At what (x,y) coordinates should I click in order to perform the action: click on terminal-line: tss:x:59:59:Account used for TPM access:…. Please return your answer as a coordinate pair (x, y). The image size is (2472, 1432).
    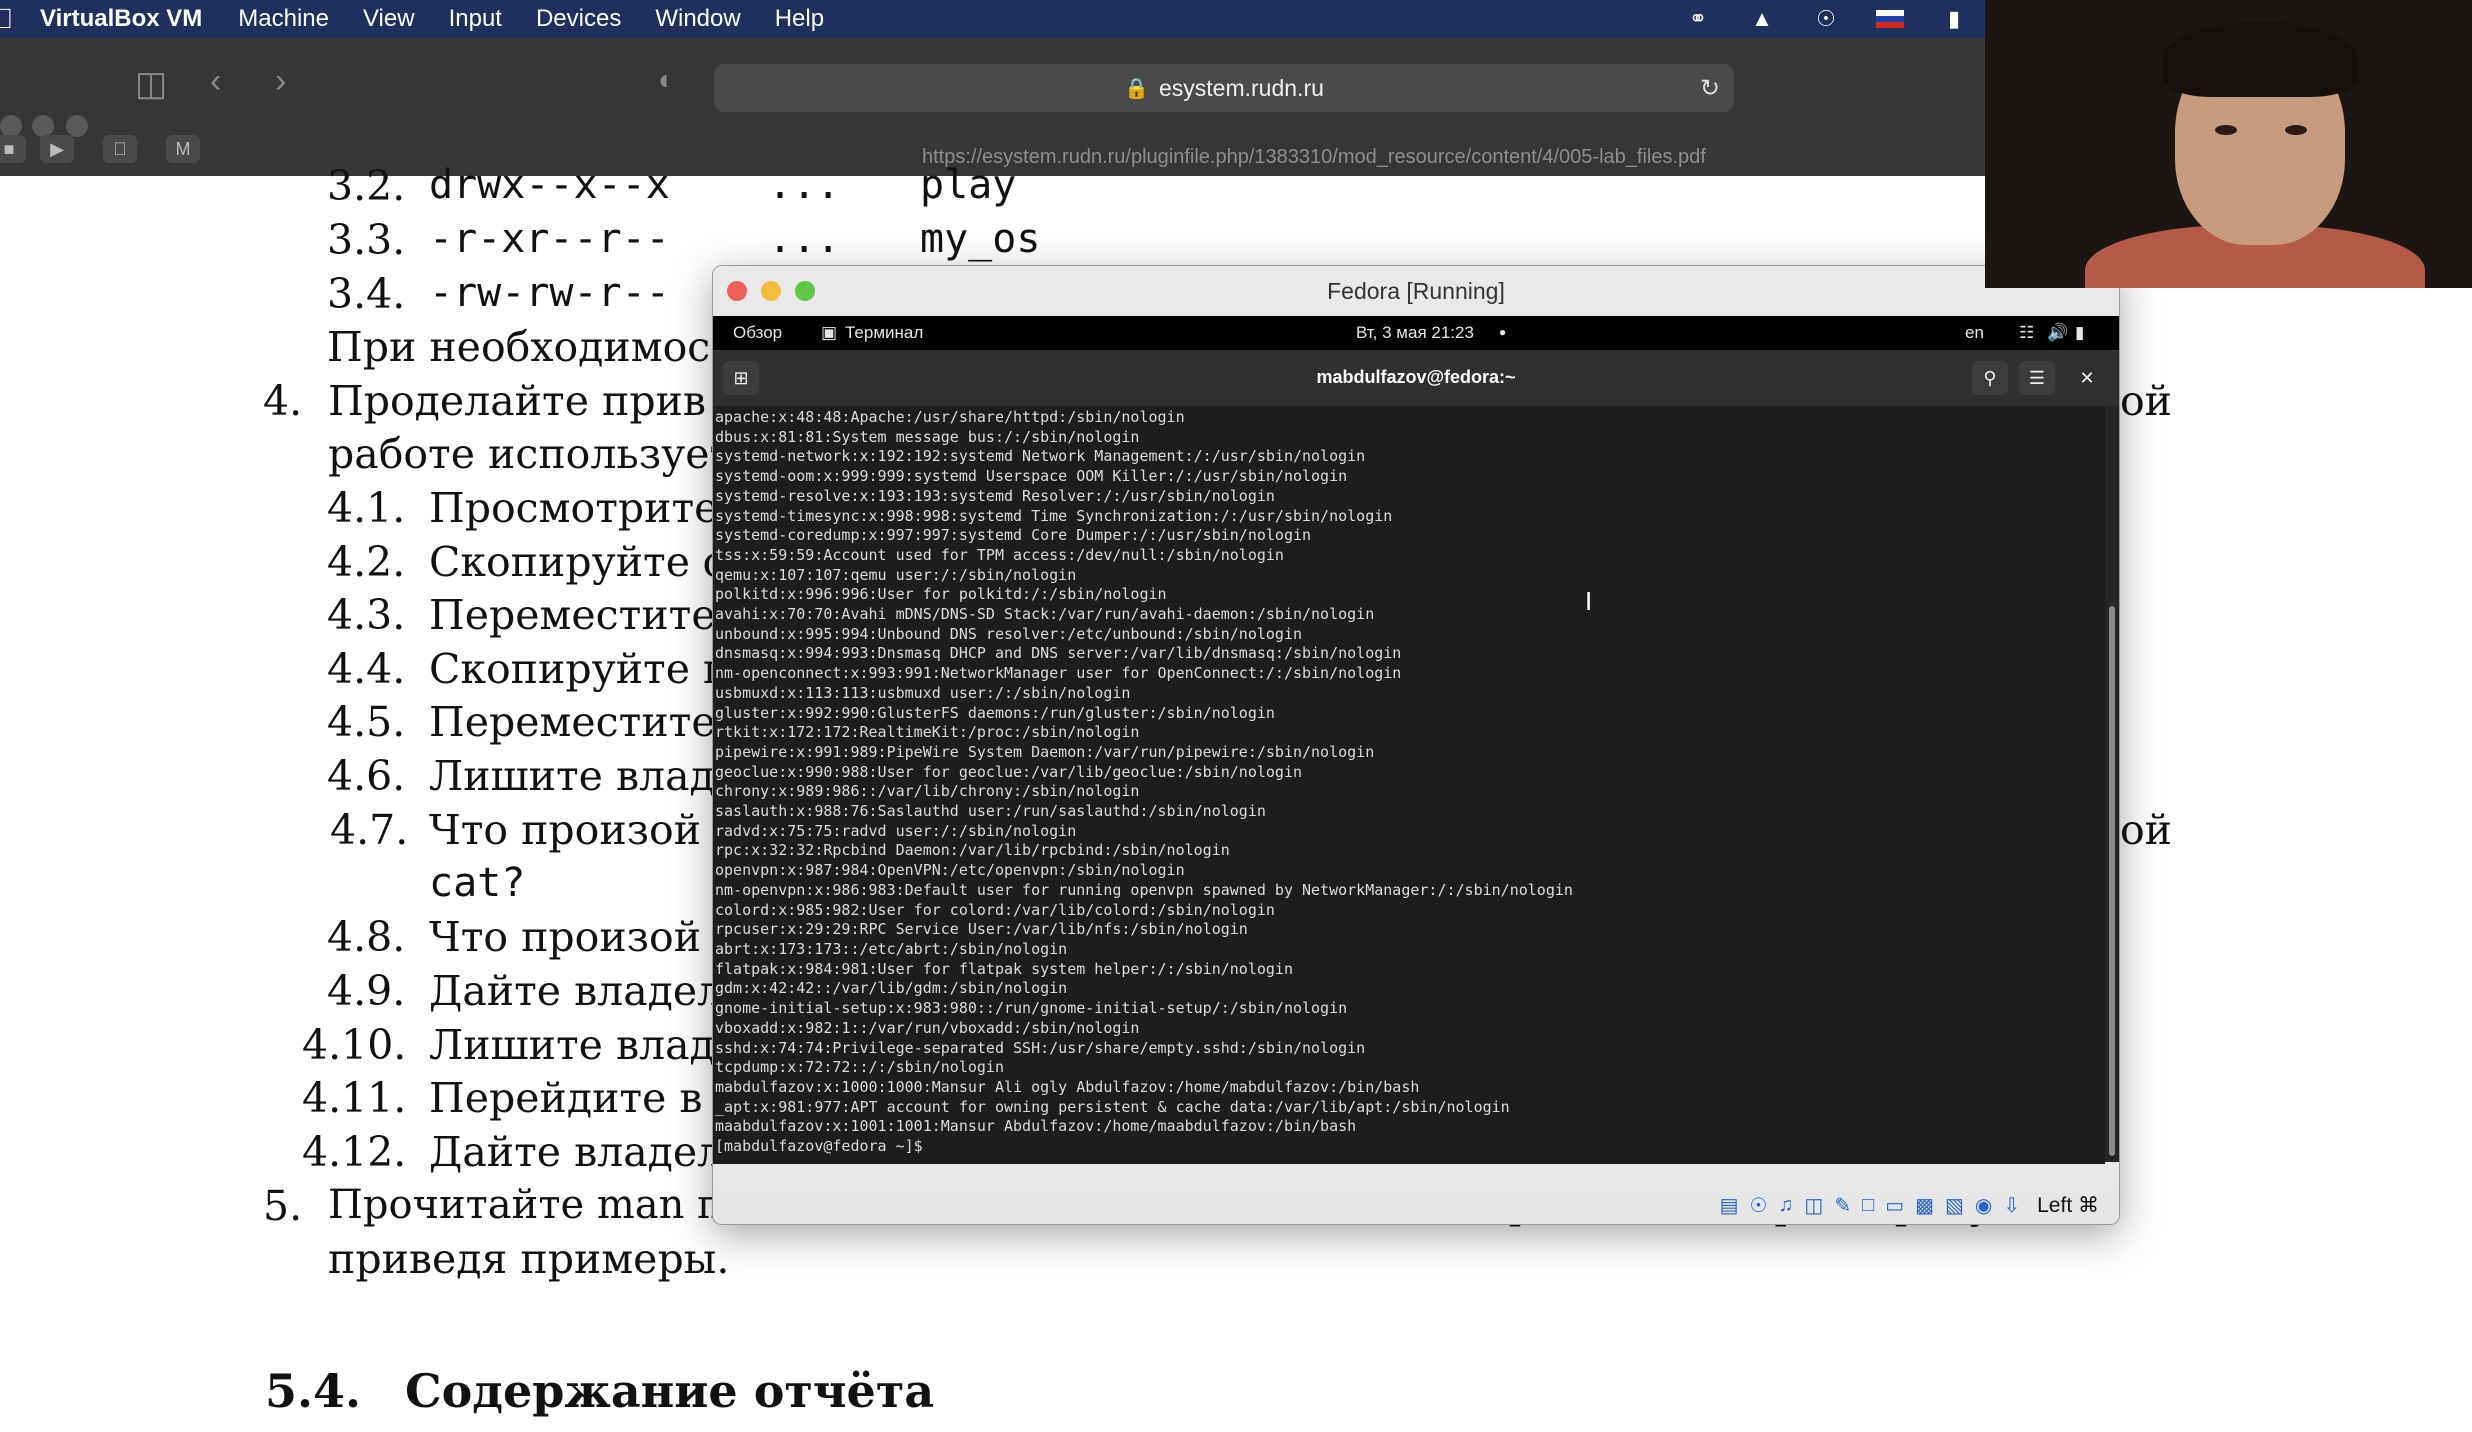
    Looking at the image, I should click on (999, 554).